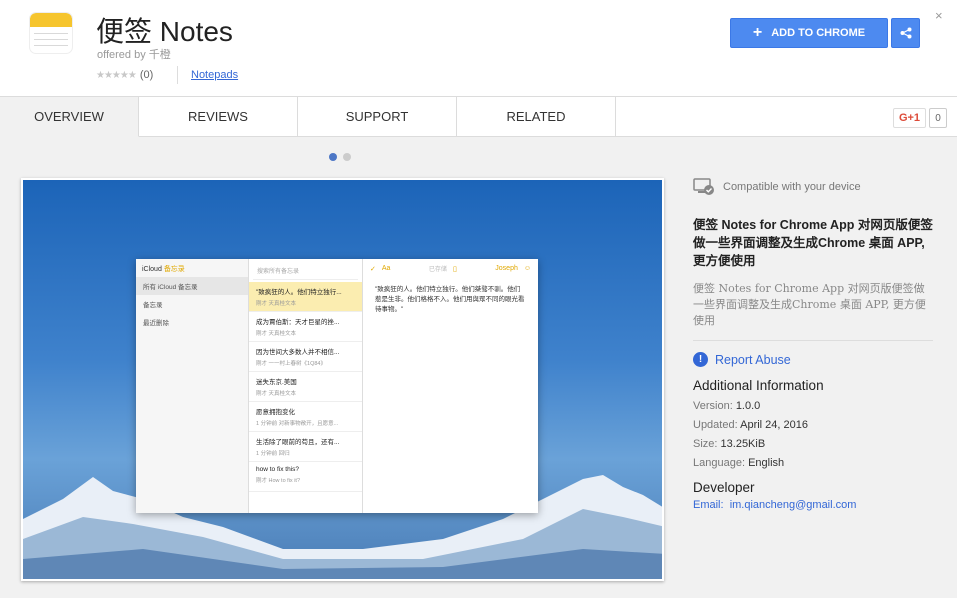 The height and width of the screenshot is (598, 957). Describe the element at coordinates (527, 268) in the screenshot. I see `smile-icon: ☺` at that location.